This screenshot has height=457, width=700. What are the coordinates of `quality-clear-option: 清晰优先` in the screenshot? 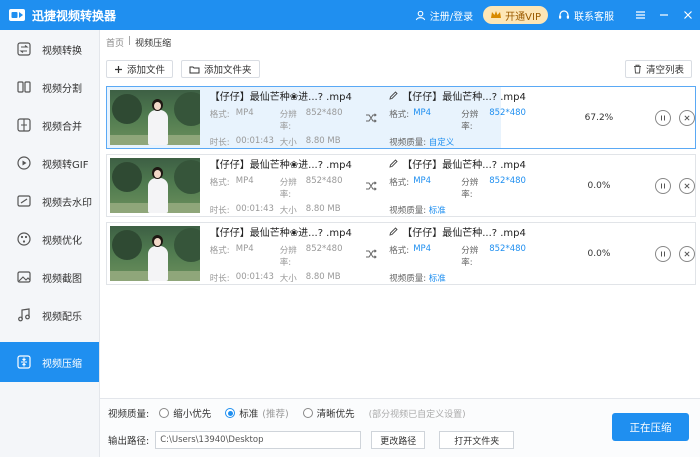 It's located at (328, 413).